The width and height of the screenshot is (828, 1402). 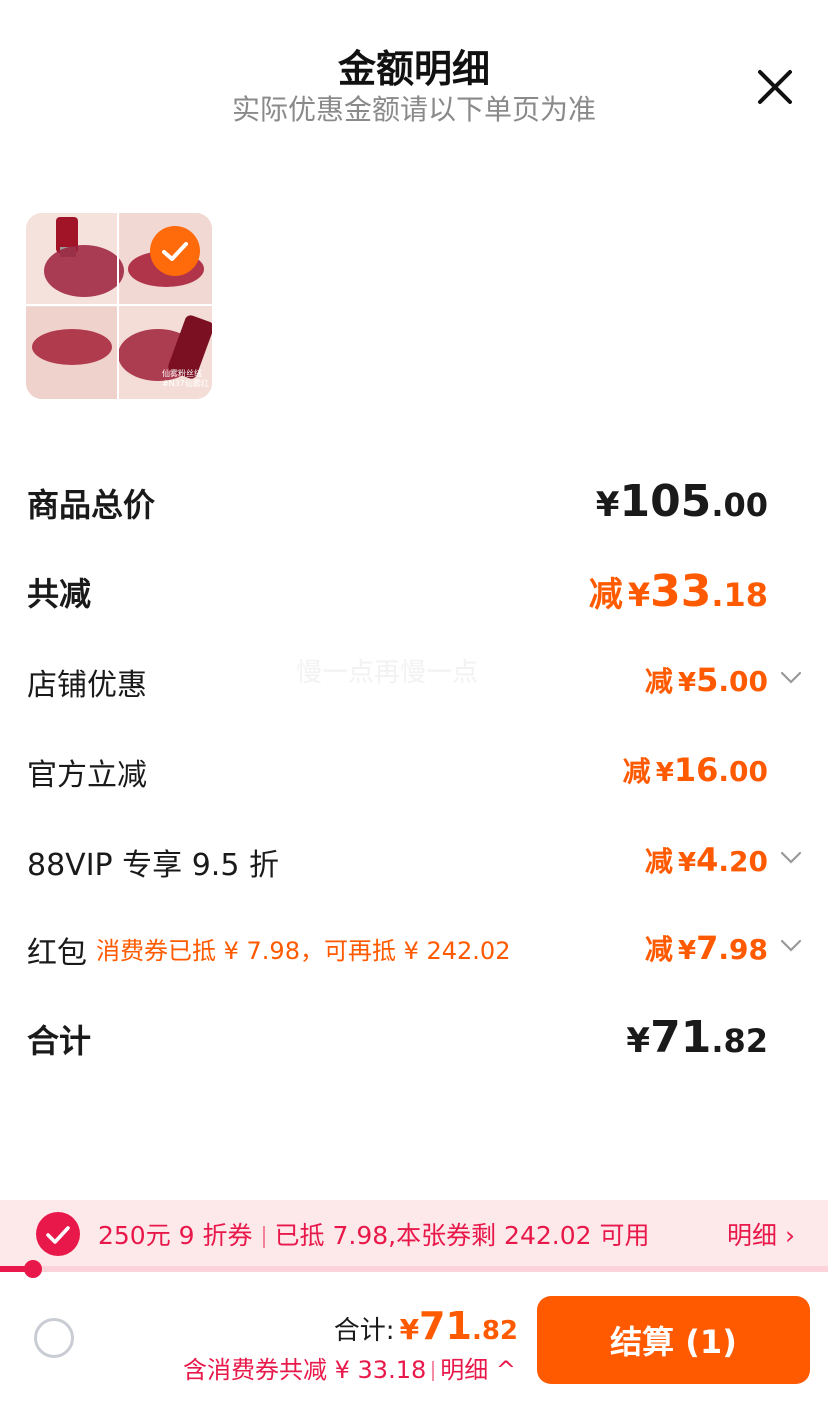 I want to click on coupon-progress-track, so click(x=414, y=1269).